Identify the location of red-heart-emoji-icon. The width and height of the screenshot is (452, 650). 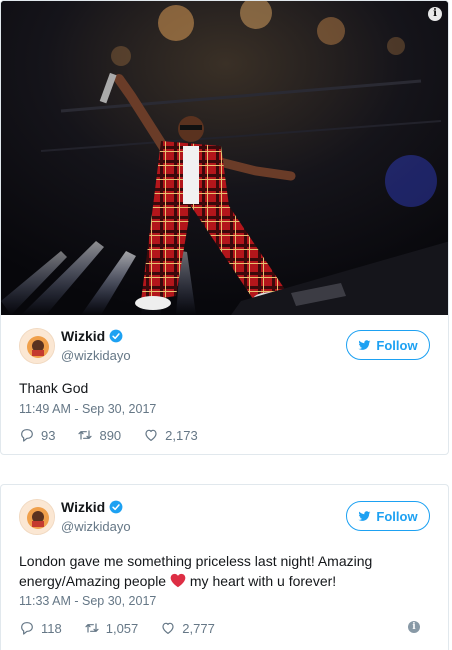
(178, 580).